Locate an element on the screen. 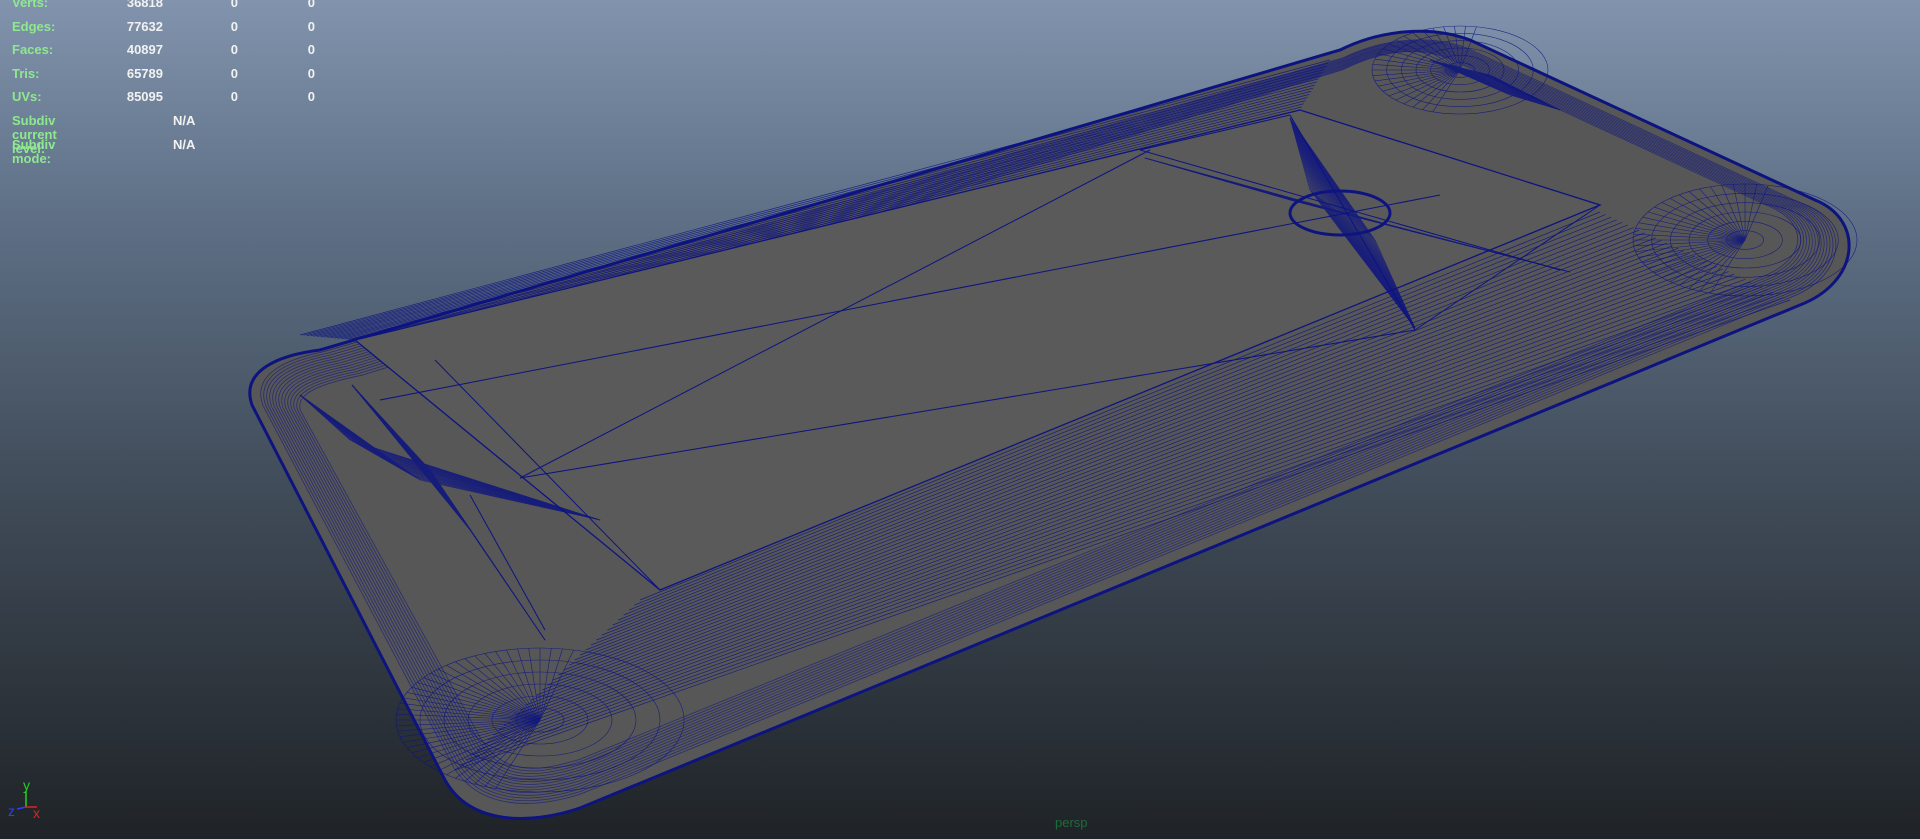 The height and width of the screenshot is (839, 1920). edges-extra-value: 0 is located at coordinates (311, 26).